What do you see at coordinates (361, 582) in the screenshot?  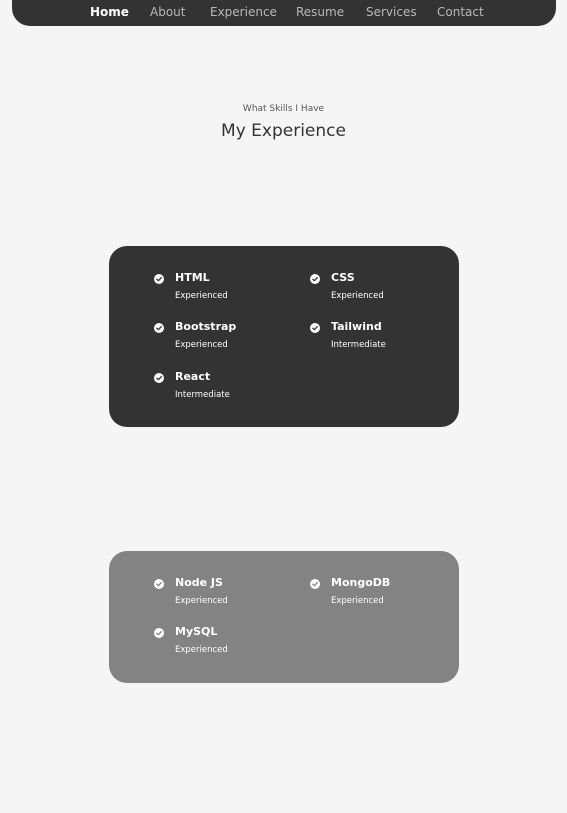 I see `skill-name: MongoDB` at bounding box center [361, 582].